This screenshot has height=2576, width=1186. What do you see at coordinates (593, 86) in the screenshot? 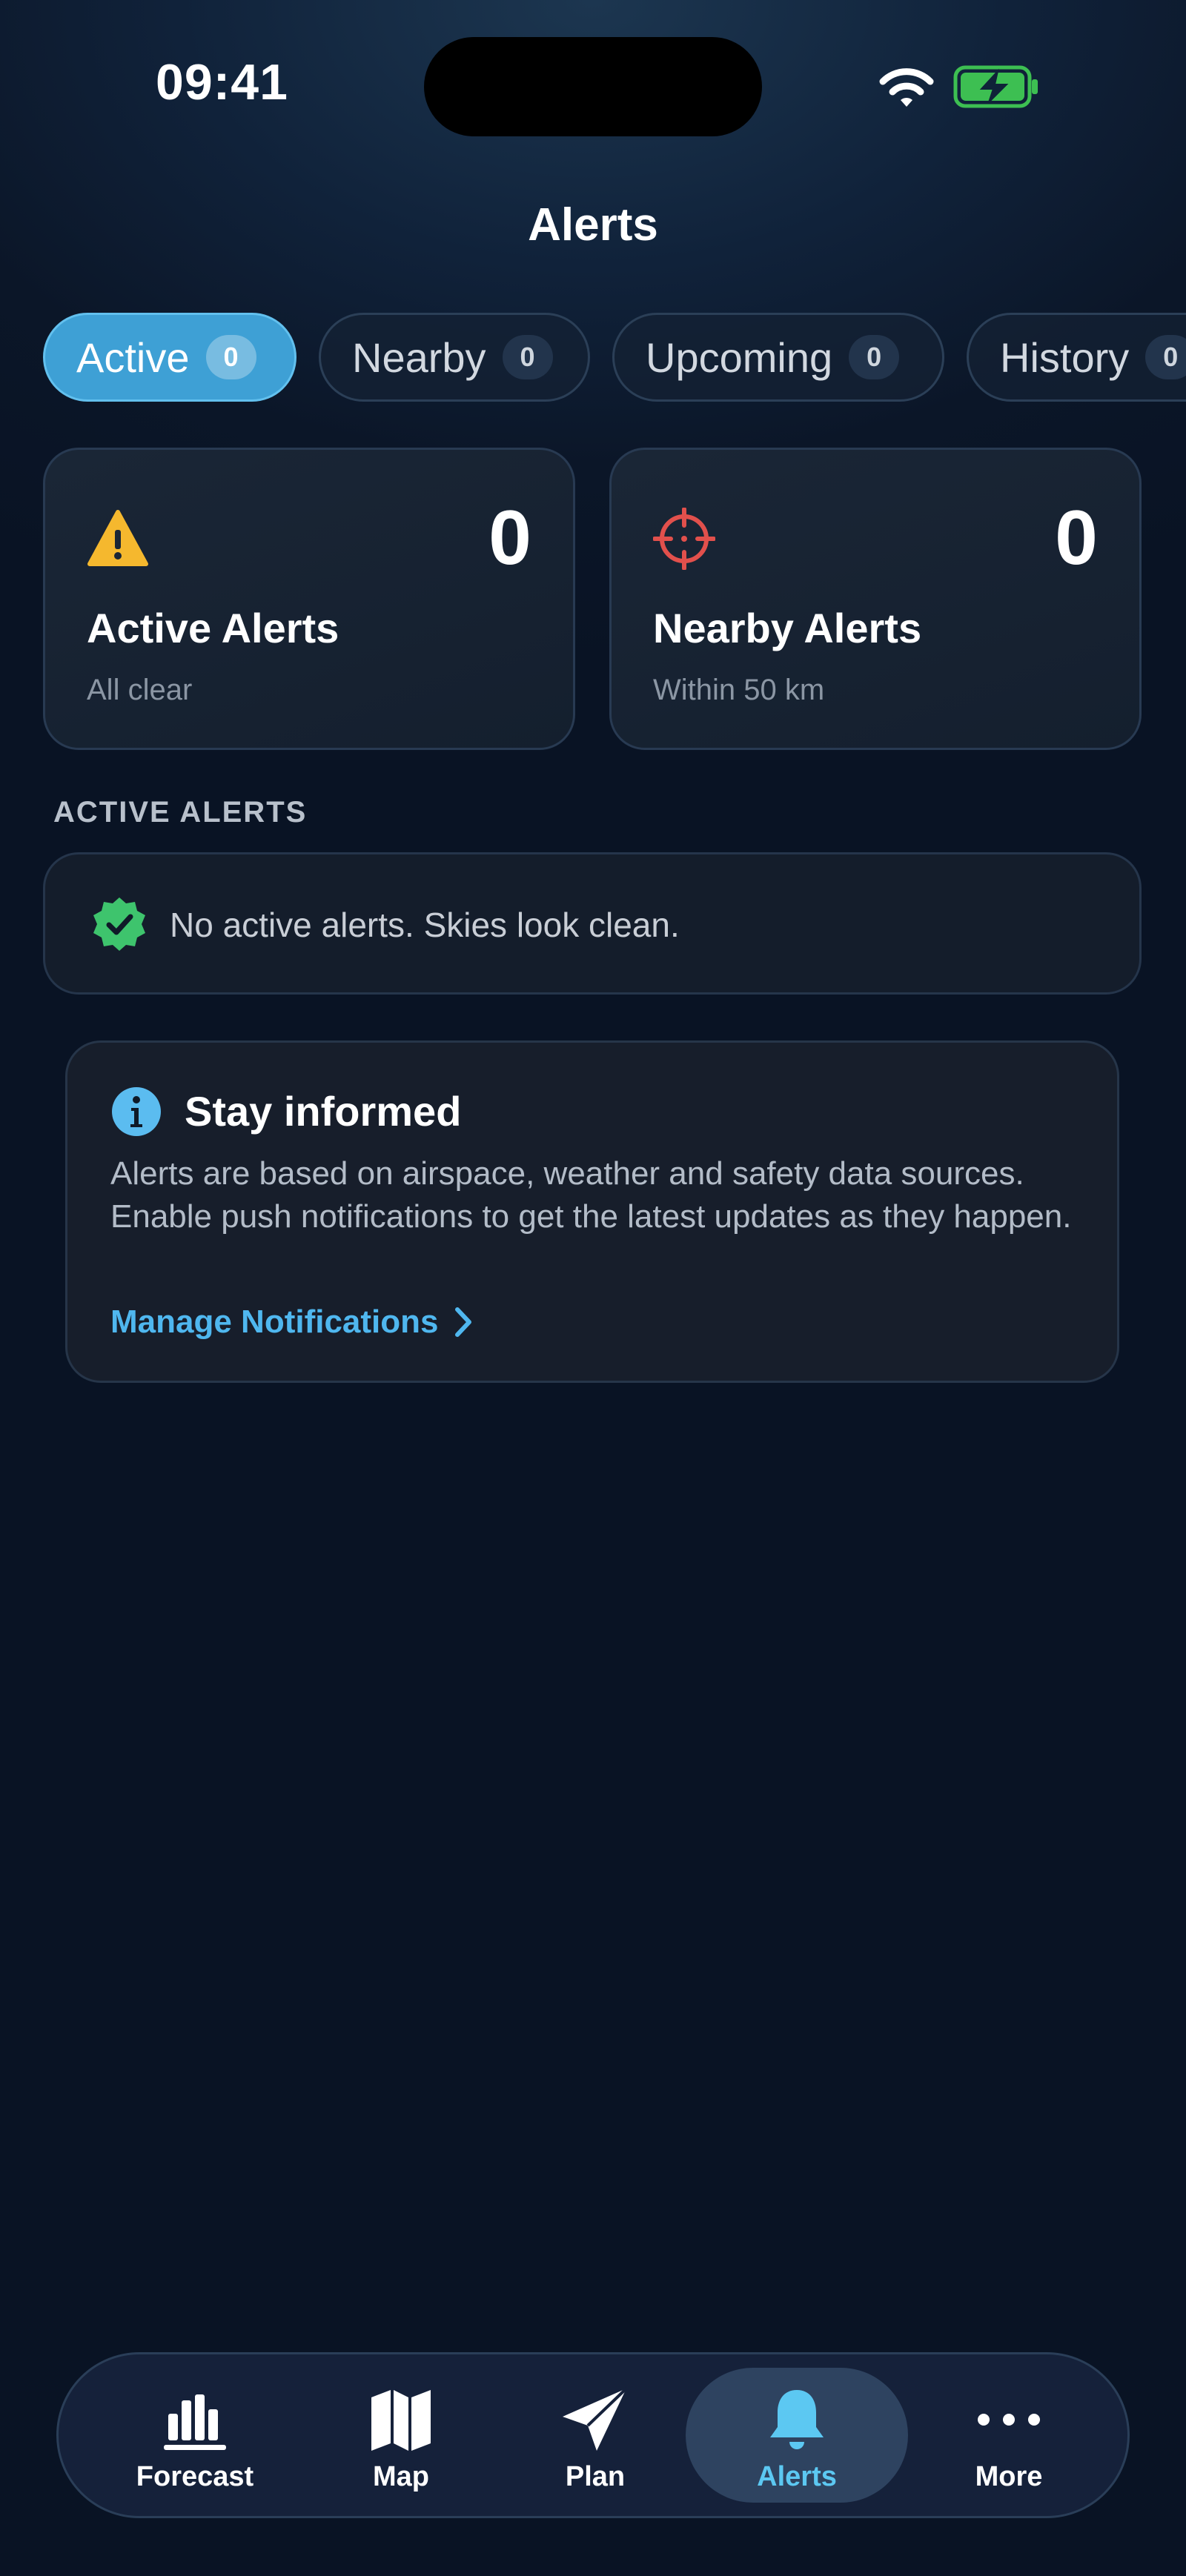
I see `dynamic-island` at bounding box center [593, 86].